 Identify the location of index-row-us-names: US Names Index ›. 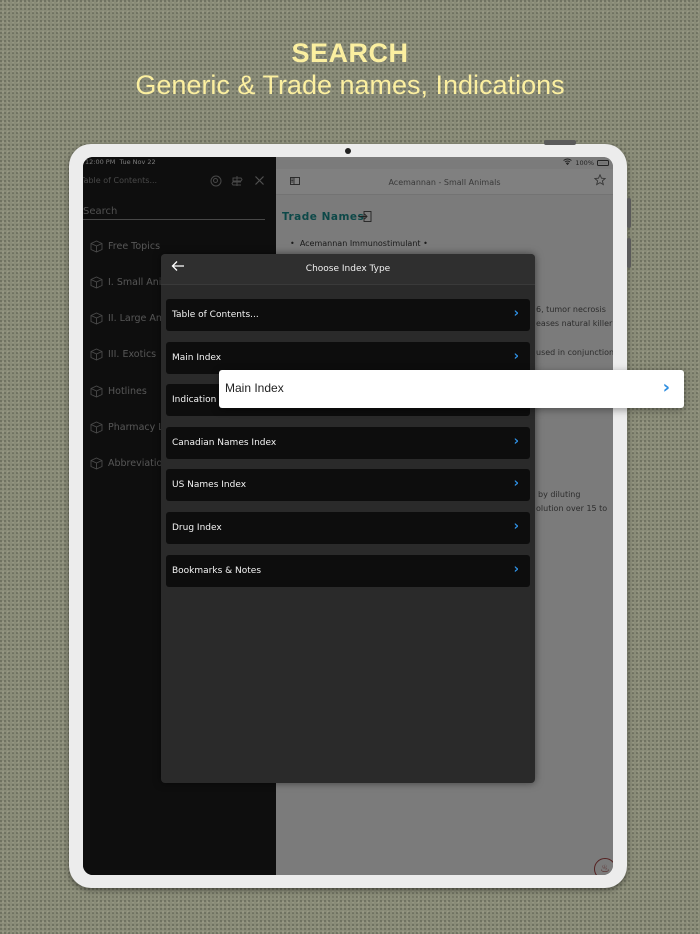
(348, 485).